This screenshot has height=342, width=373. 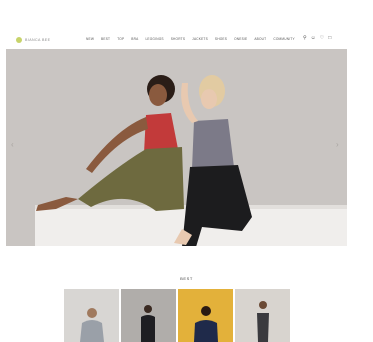 What do you see at coordinates (120, 39) in the screenshot?
I see `nav-item-top: TOP` at bounding box center [120, 39].